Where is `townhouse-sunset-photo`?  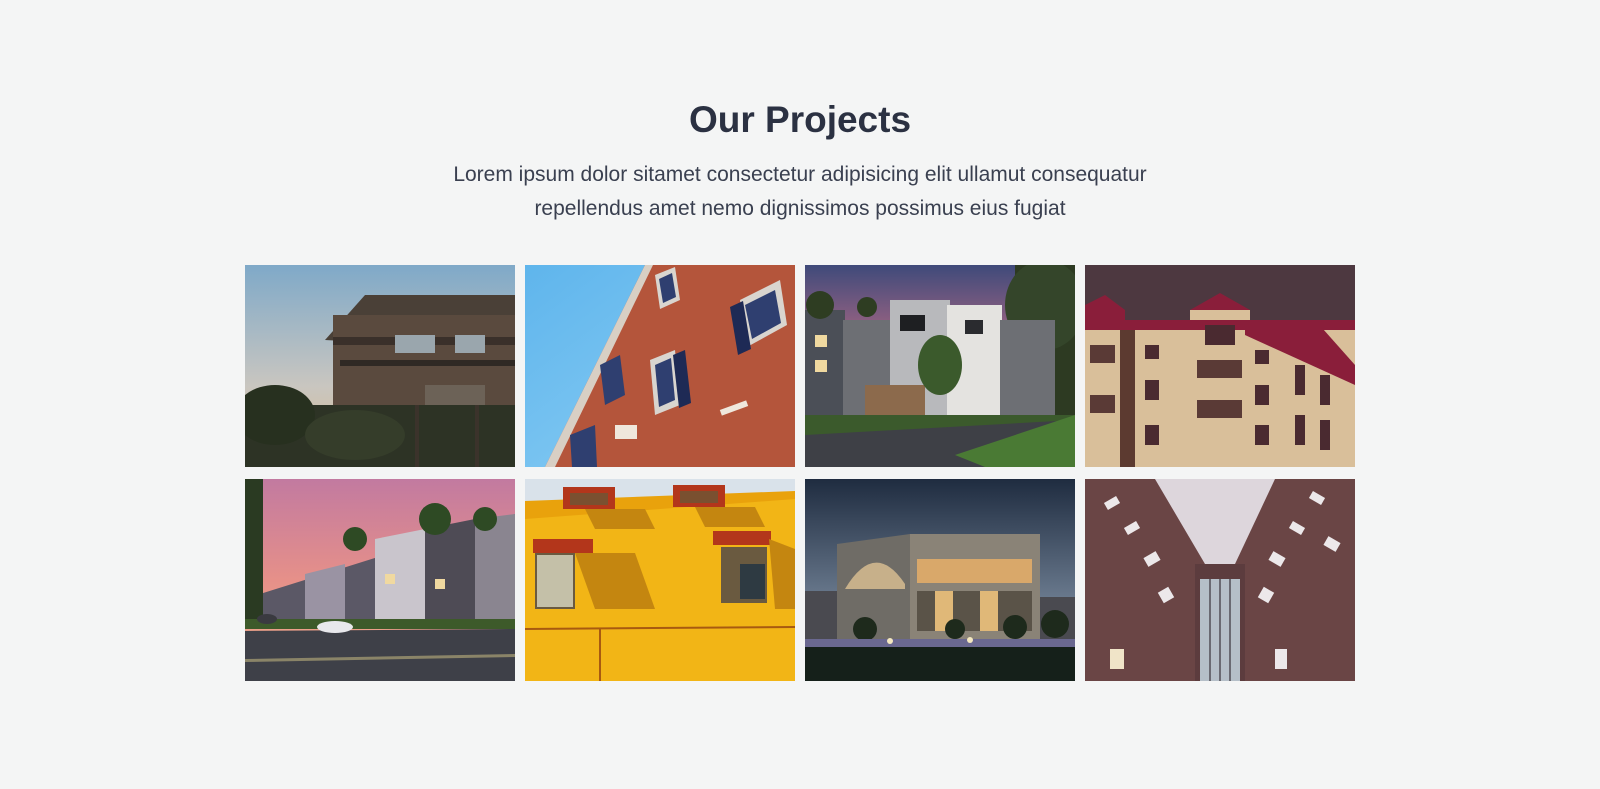
townhouse-sunset-photo is located at coordinates (940, 366).